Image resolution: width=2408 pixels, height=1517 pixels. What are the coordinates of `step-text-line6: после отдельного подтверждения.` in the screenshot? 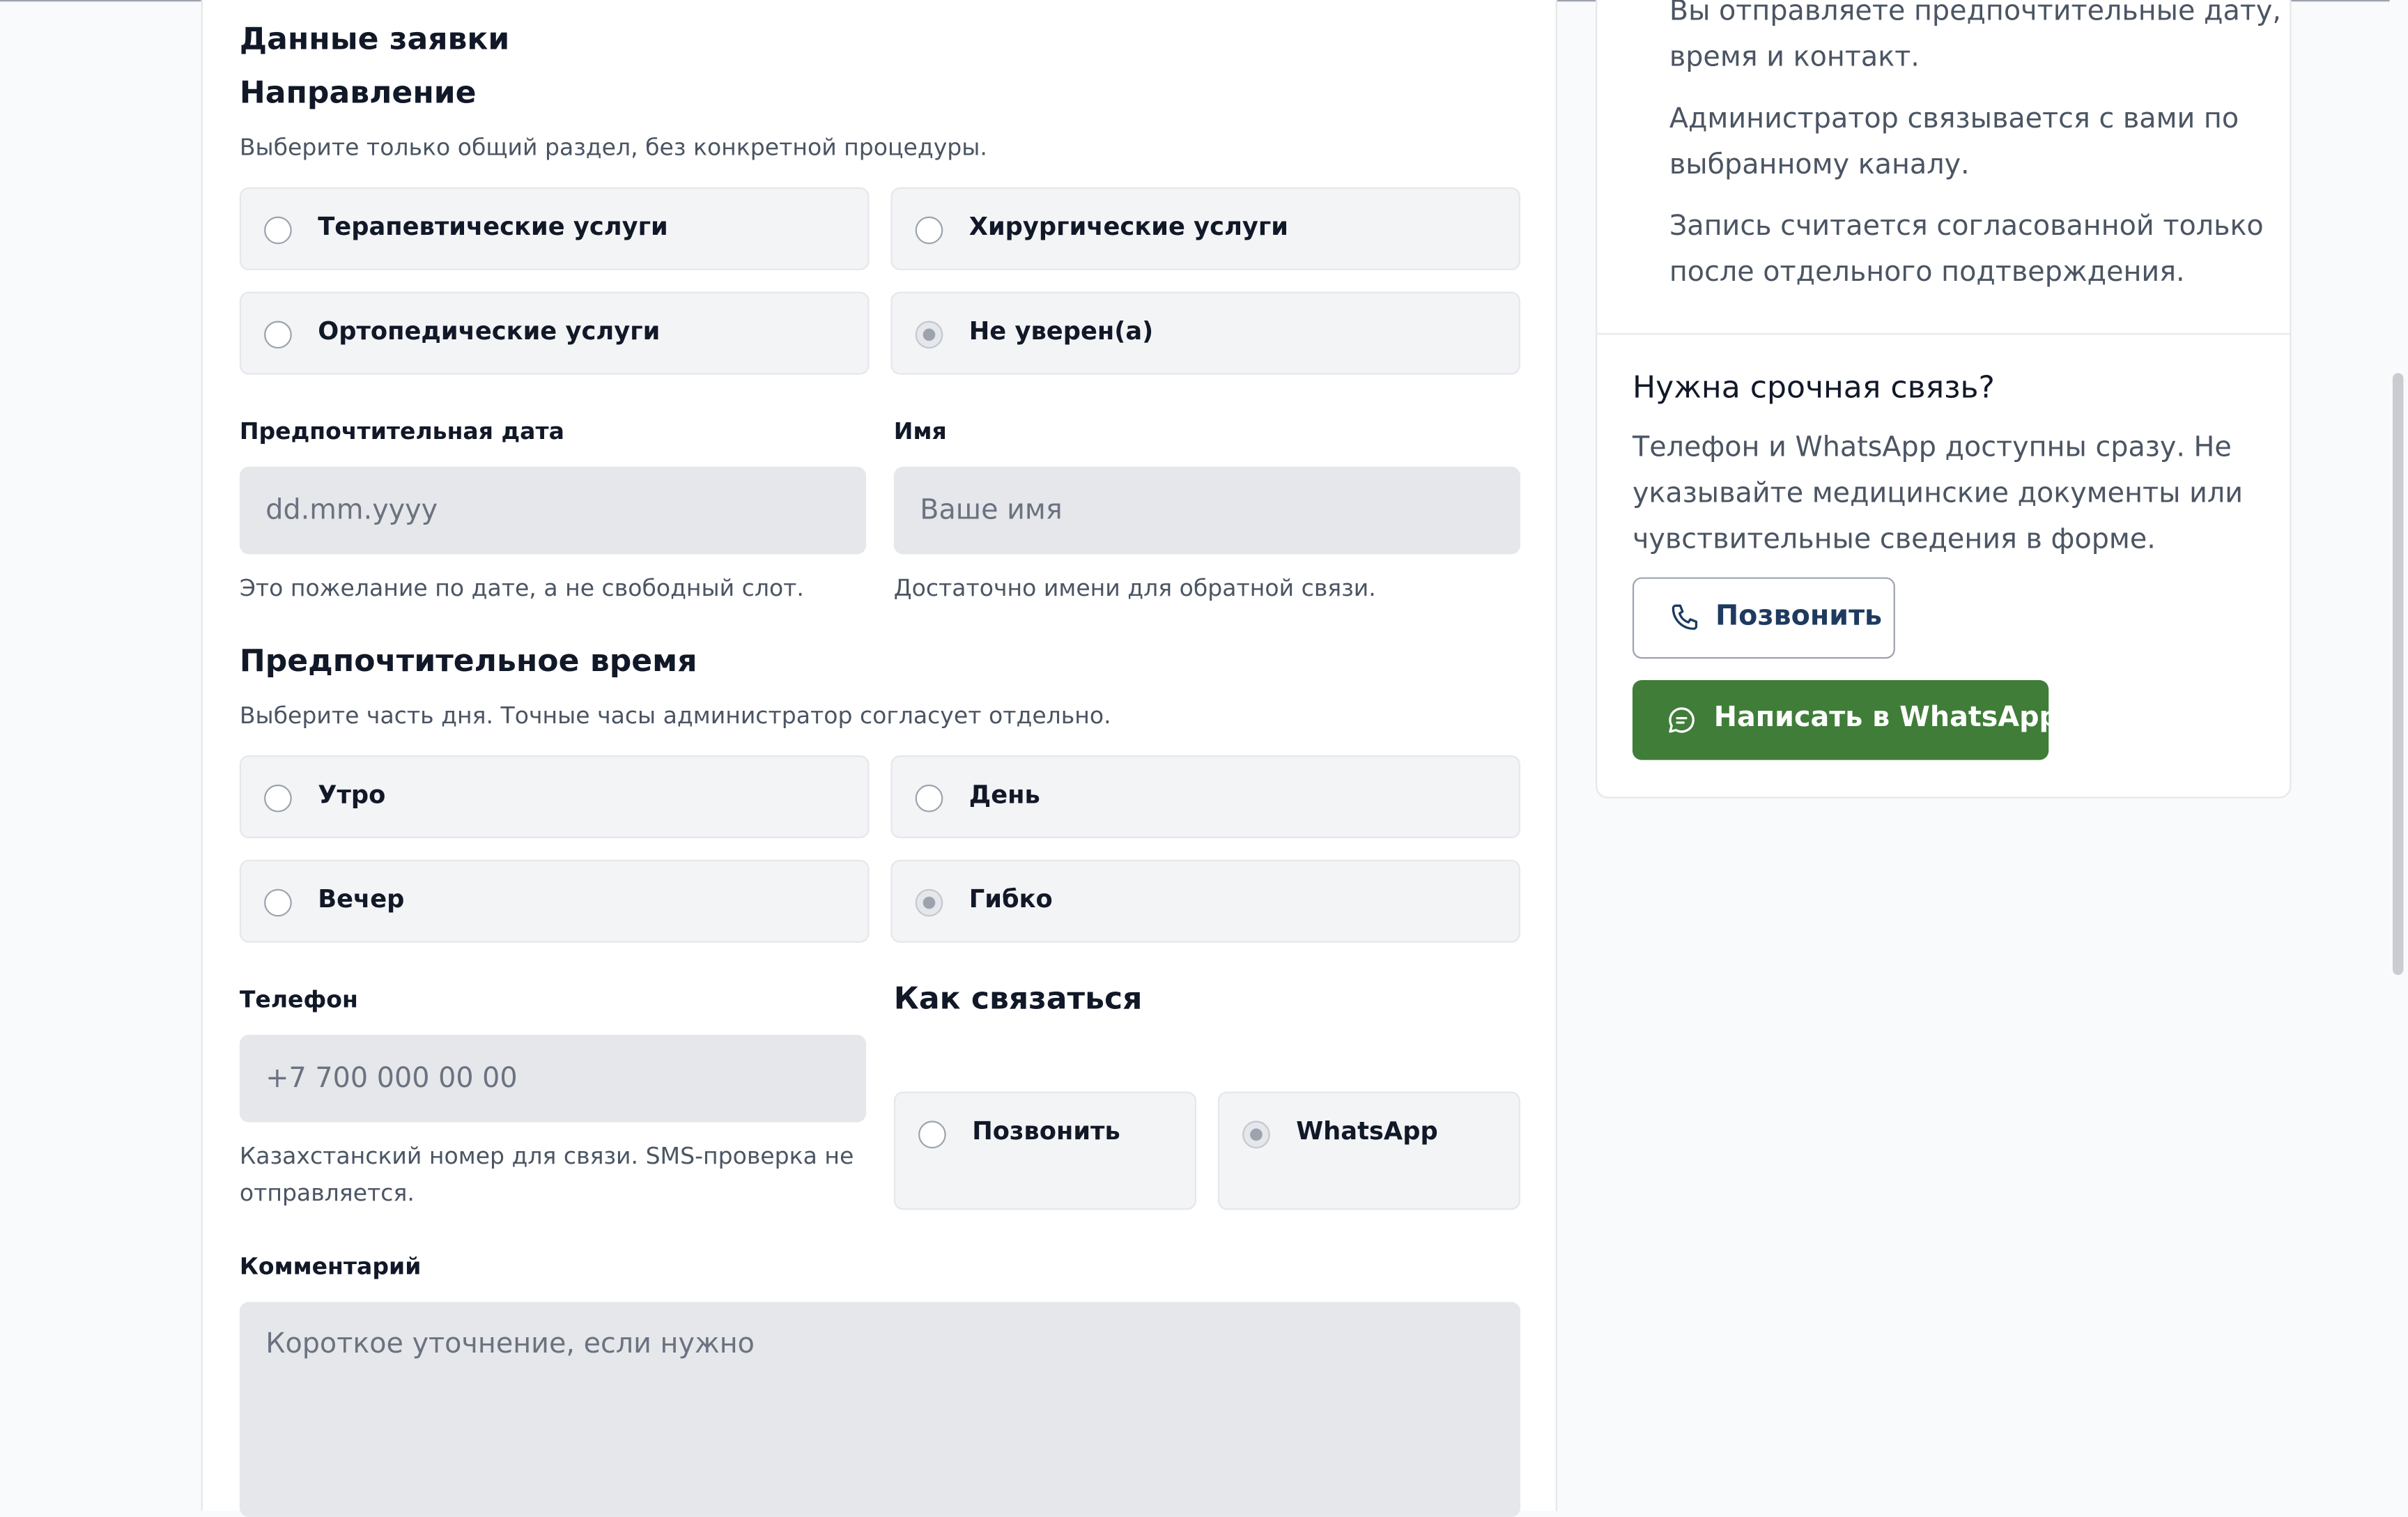 It's located at (1927, 272).